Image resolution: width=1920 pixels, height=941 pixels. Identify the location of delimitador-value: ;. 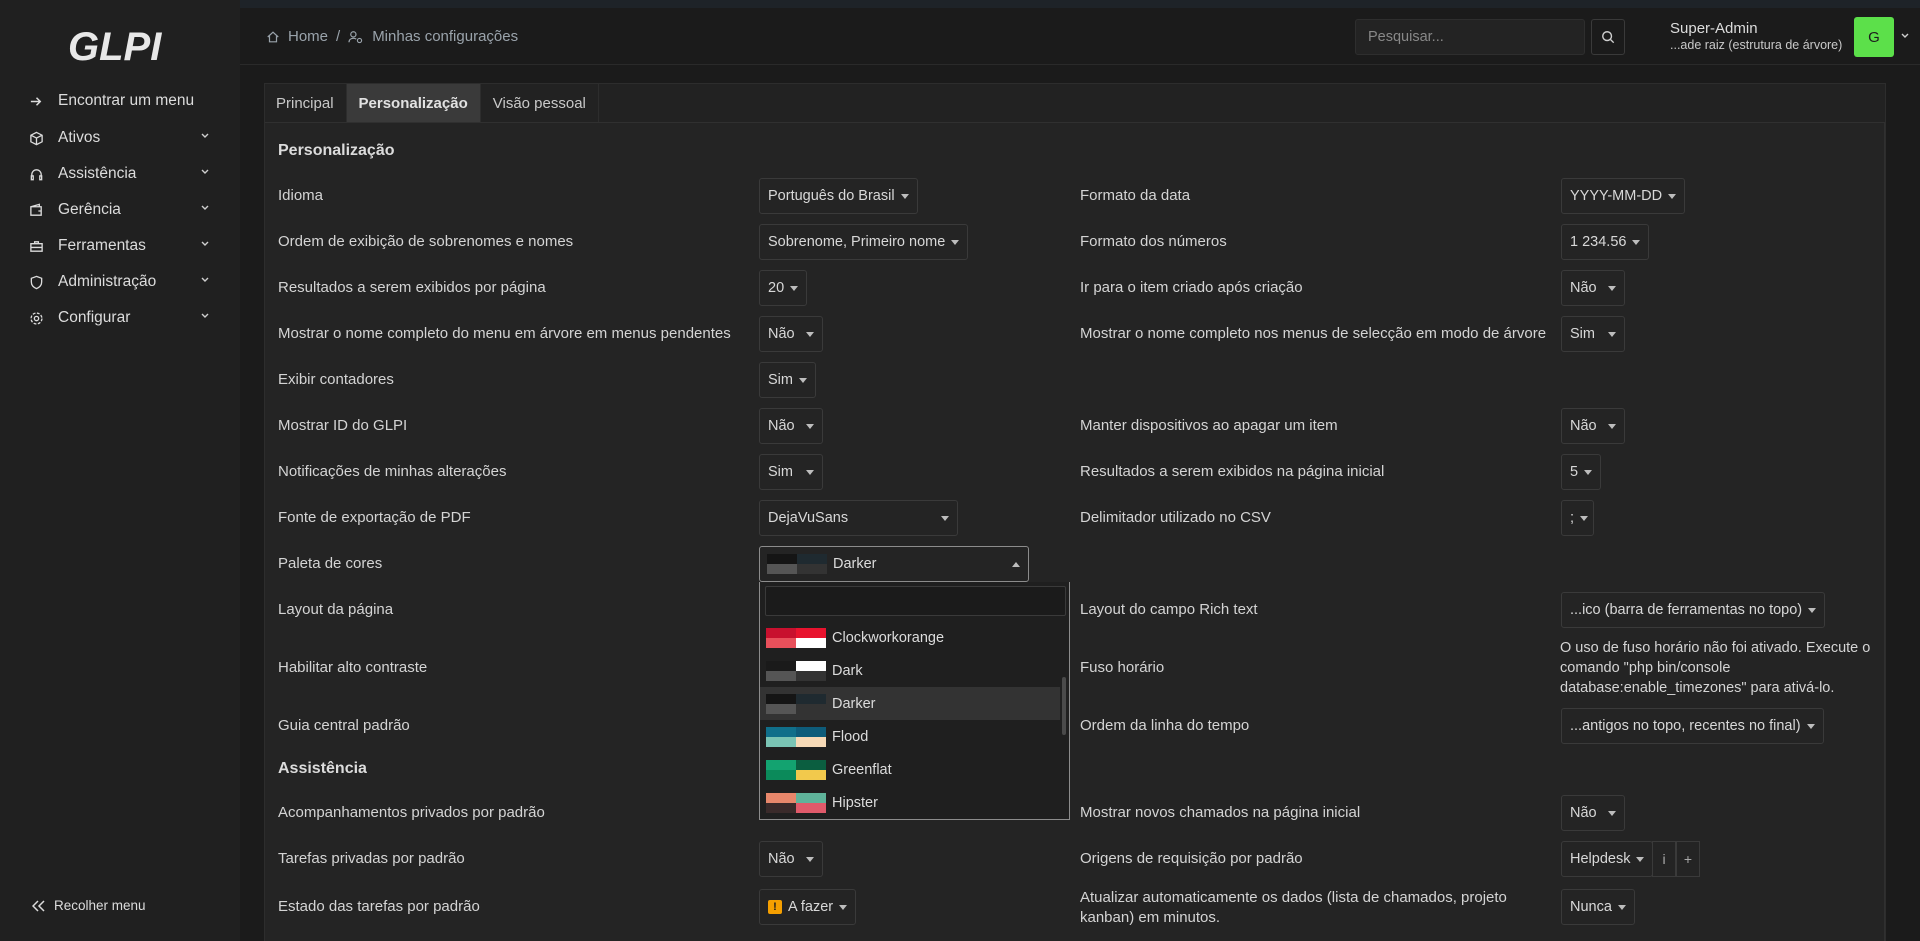
(1572, 518).